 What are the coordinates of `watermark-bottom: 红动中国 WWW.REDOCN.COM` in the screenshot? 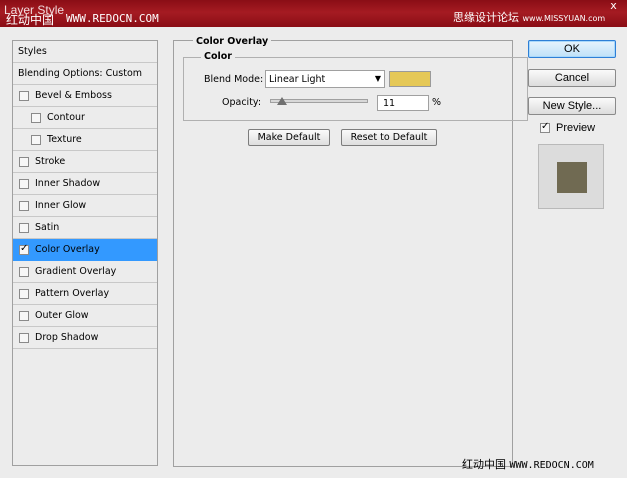 It's located at (528, 464).